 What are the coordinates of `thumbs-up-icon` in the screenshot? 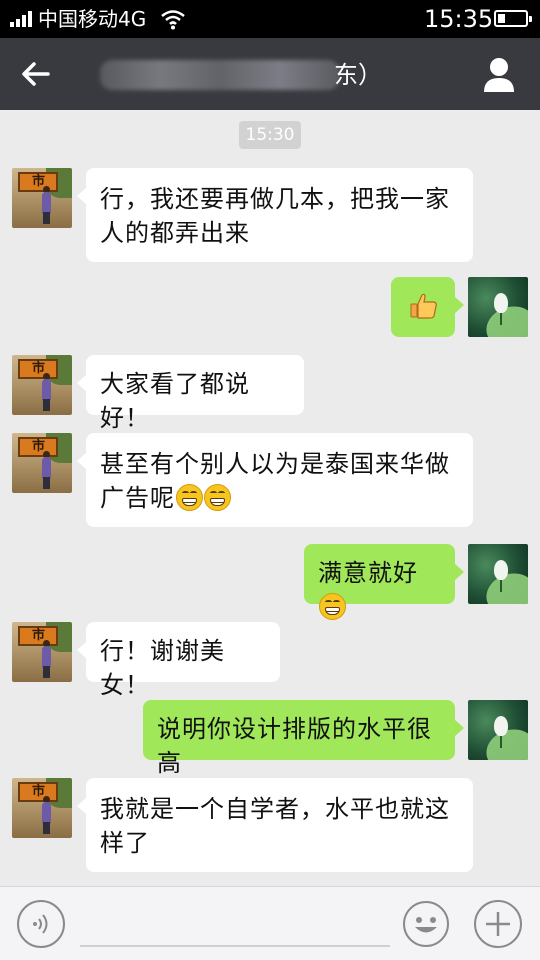 It's located at (423, 306).